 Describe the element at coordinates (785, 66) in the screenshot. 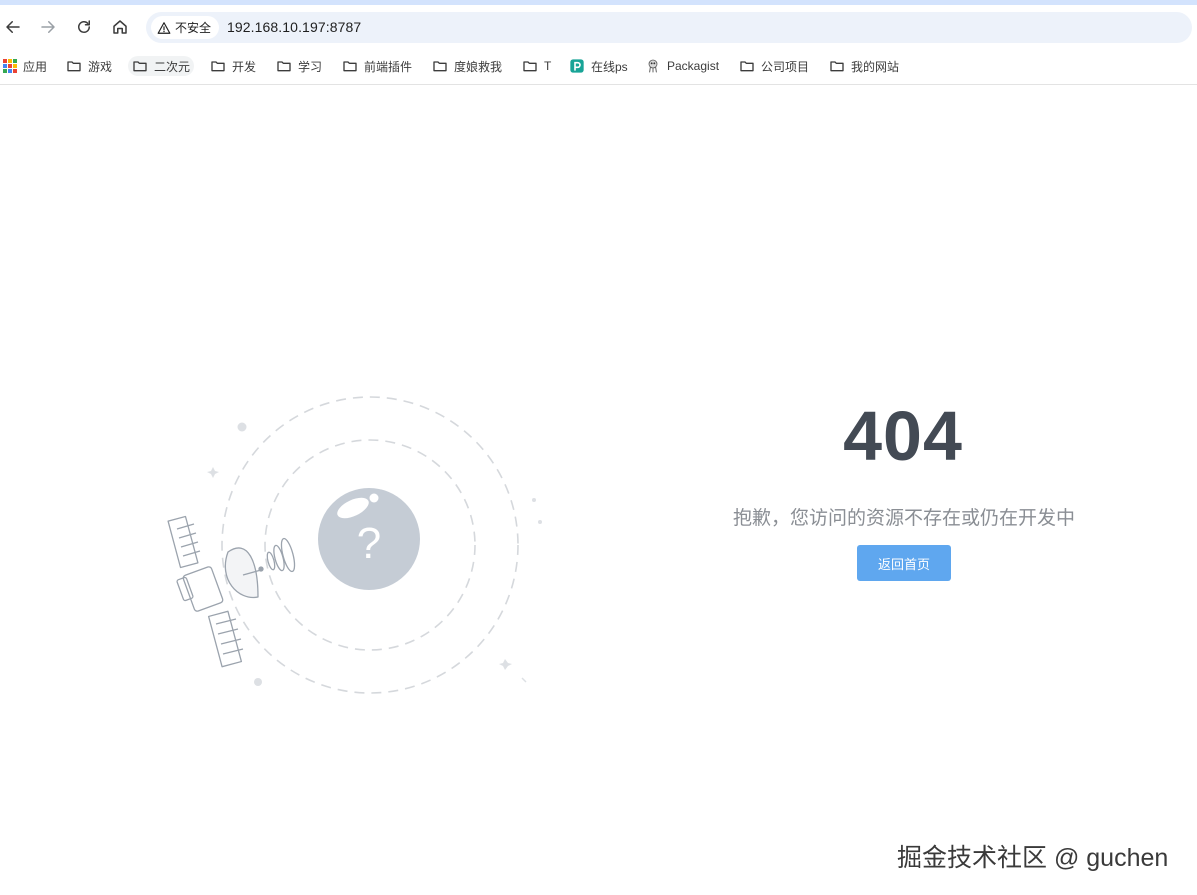

I see `bookmark-label: 公司项目` at that location.